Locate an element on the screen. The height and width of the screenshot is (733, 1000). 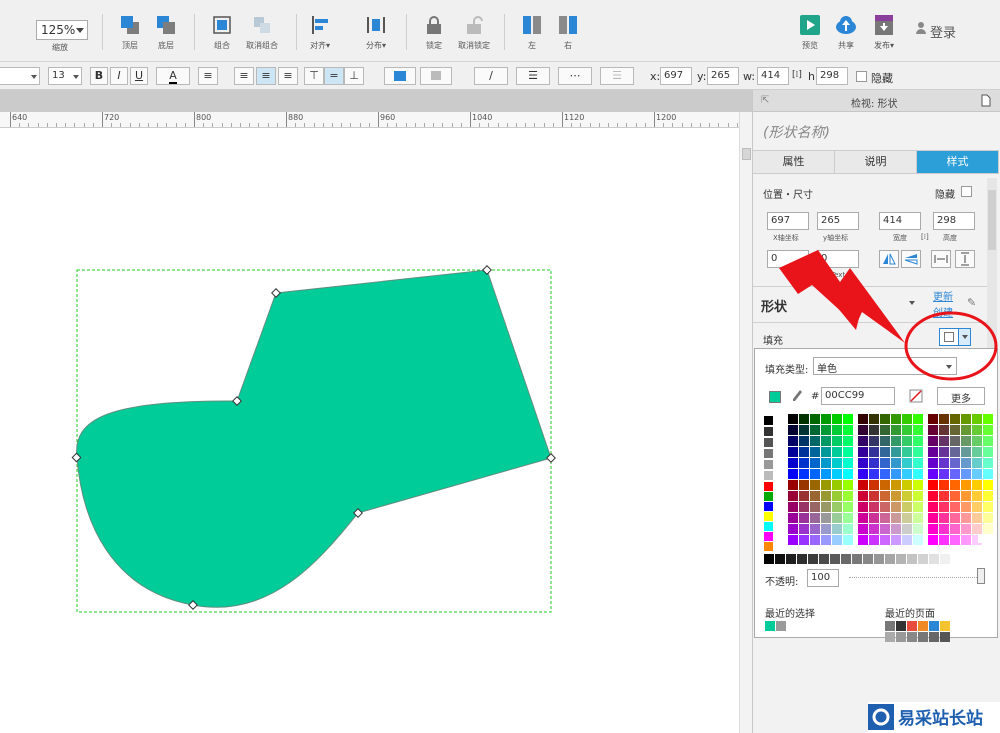
no-fill-icon is located at coordinates (916, 396).